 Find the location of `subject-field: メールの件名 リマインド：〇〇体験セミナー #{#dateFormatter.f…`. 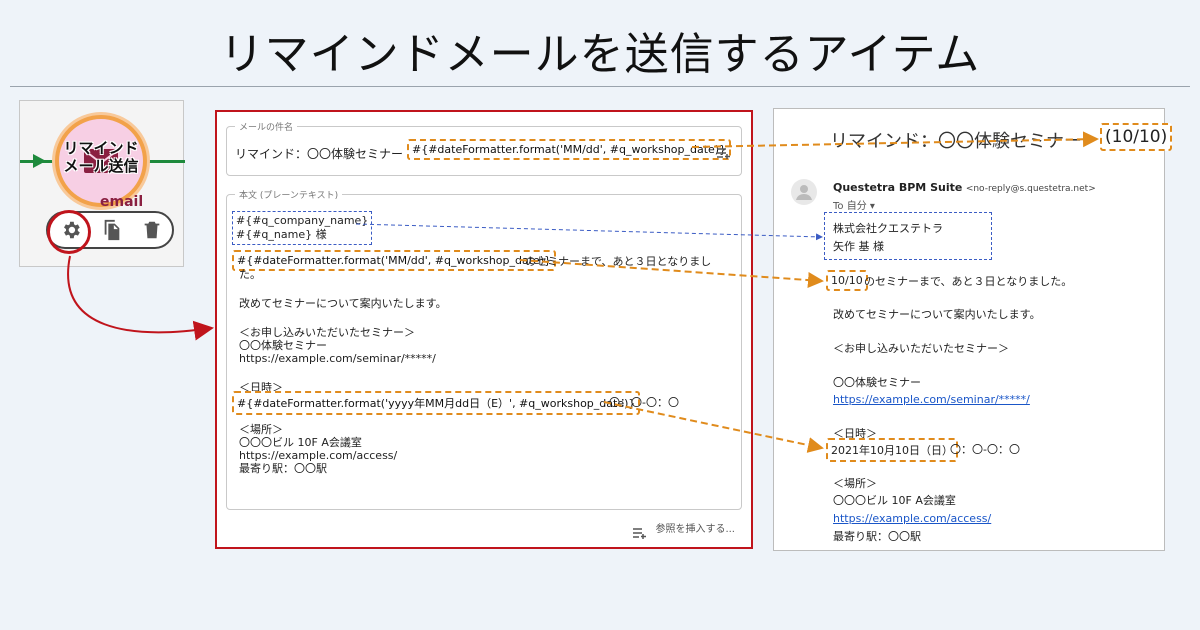

subject-field: メールの件名 リマインド：〇〇体験セミナー #{#dateFormatter.f… is located at coordinates (484, 148).